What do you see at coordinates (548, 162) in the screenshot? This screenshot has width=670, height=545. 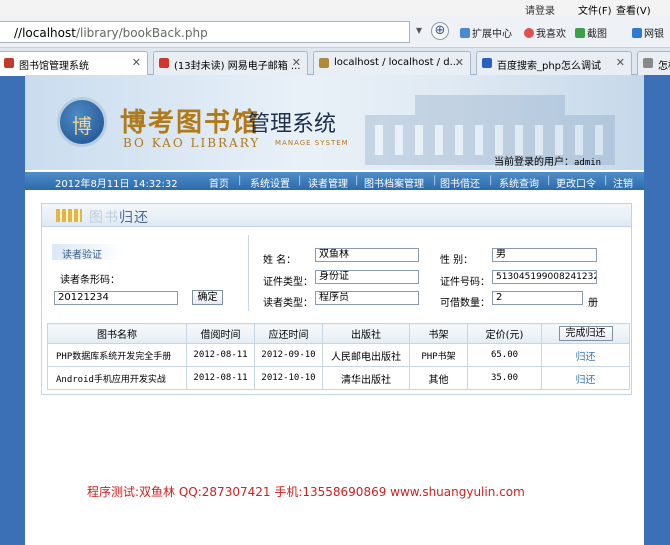 I see `current-user: 当前登录的用户：admin` at bounding box center [548, 162].